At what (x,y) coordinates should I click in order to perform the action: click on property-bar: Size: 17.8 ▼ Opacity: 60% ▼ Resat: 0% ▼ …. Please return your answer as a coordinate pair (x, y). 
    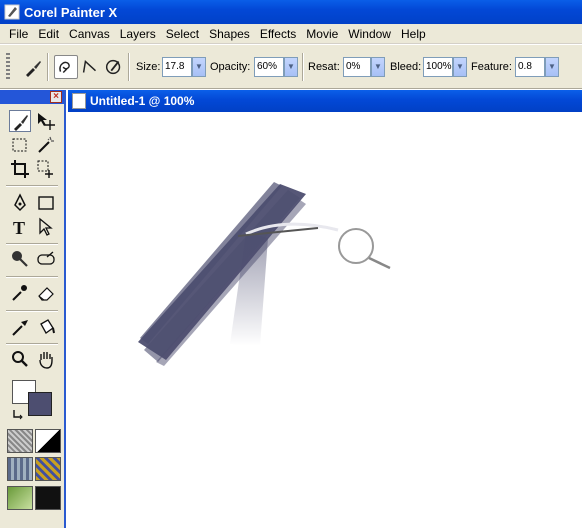
    Looking at the image, I should click on (291, 67).